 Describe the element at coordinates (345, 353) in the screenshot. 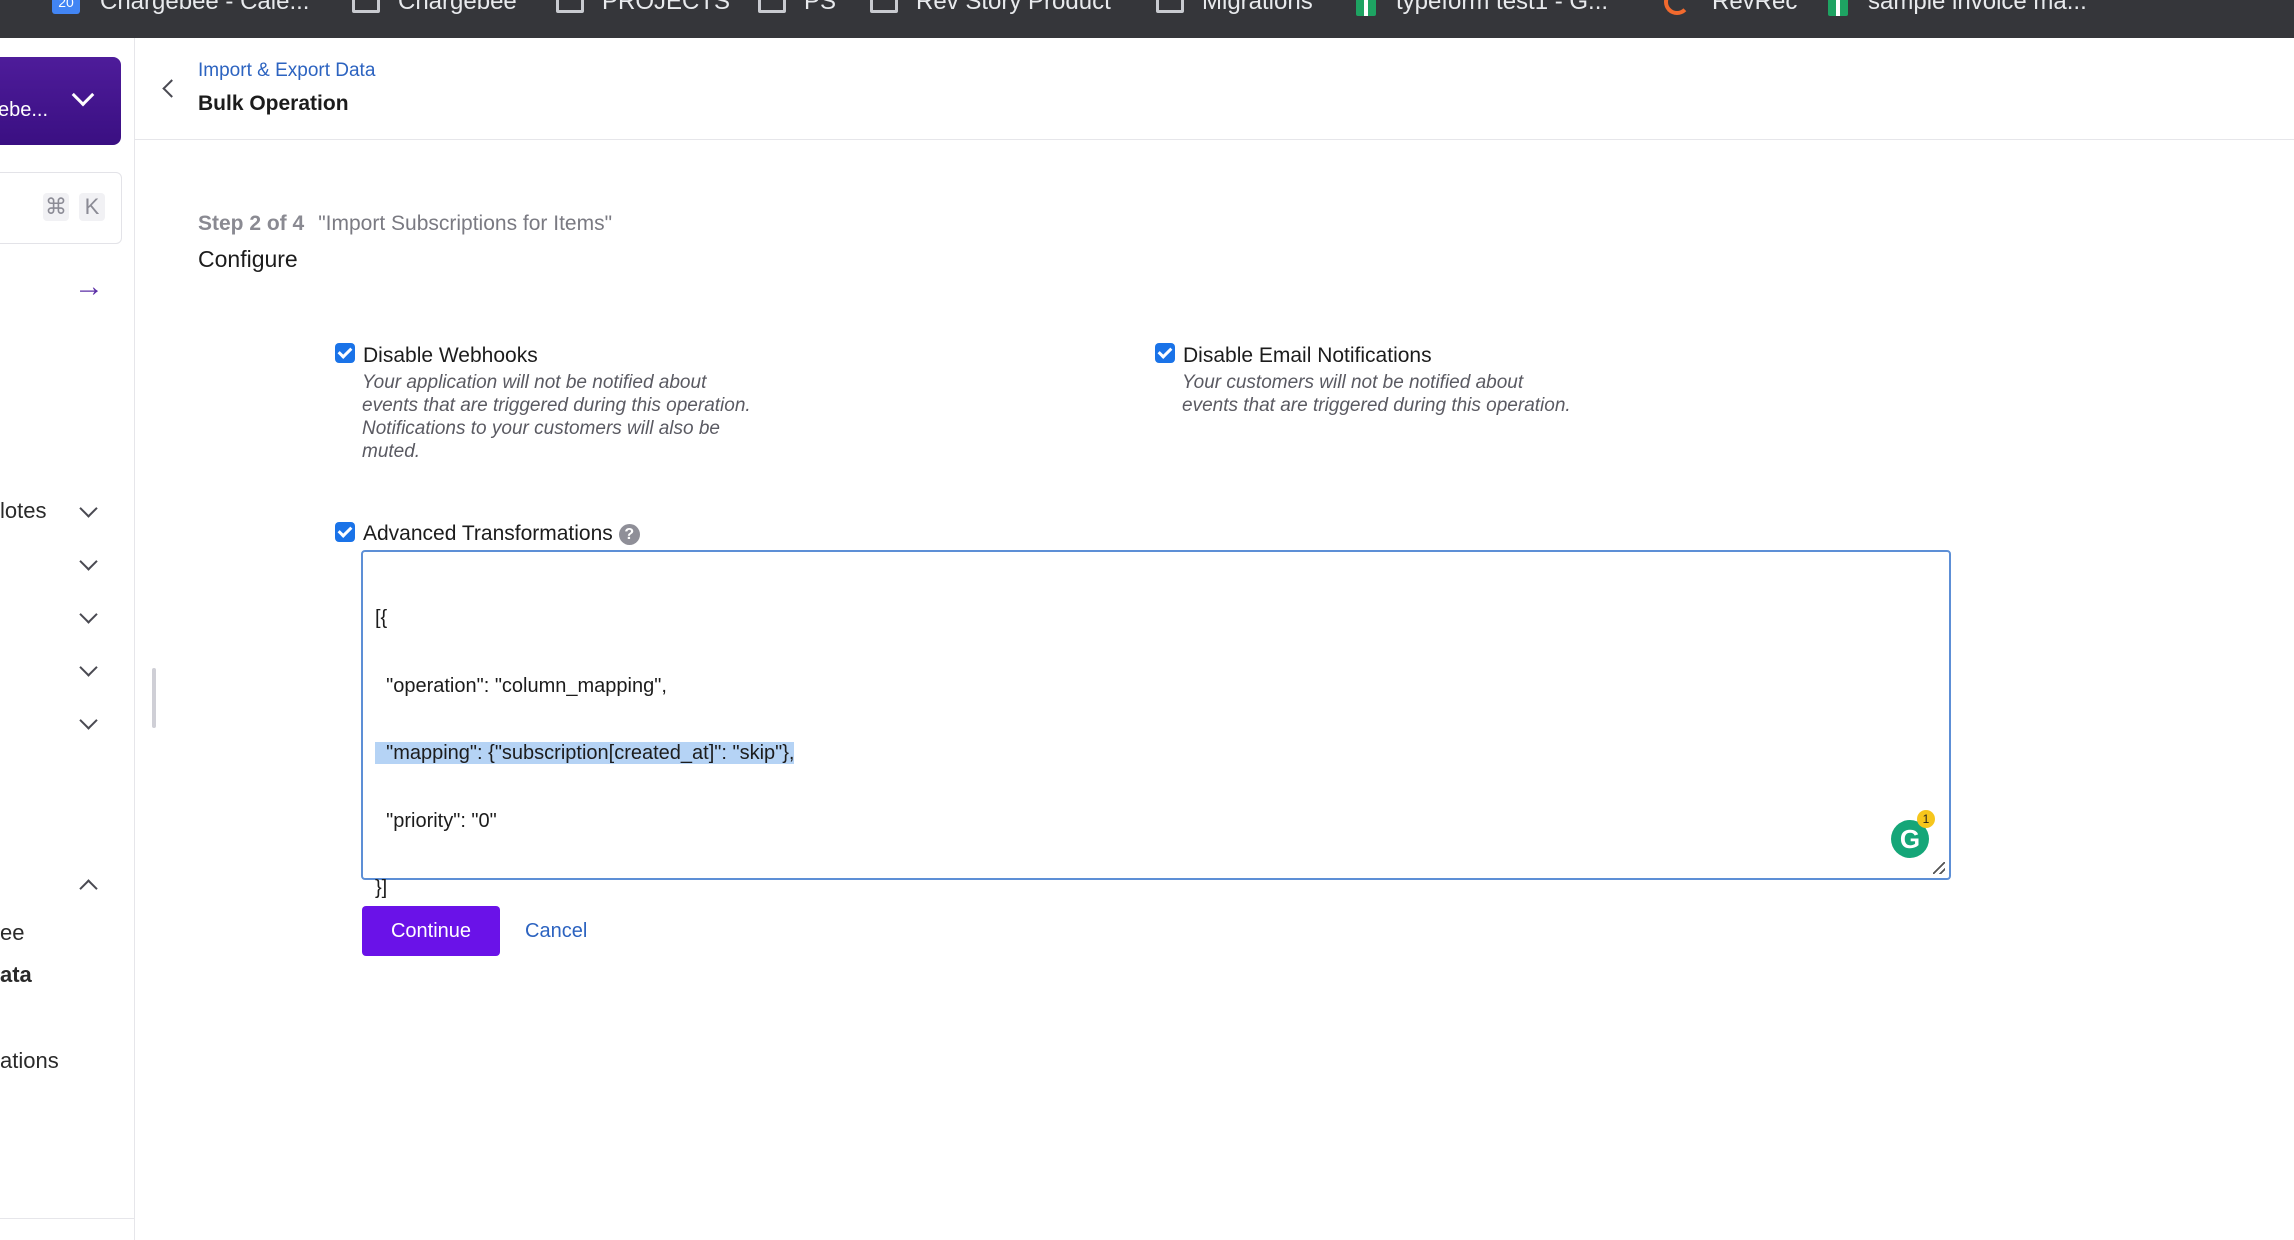

I see `disable-webhooks-checkbox` at that location.